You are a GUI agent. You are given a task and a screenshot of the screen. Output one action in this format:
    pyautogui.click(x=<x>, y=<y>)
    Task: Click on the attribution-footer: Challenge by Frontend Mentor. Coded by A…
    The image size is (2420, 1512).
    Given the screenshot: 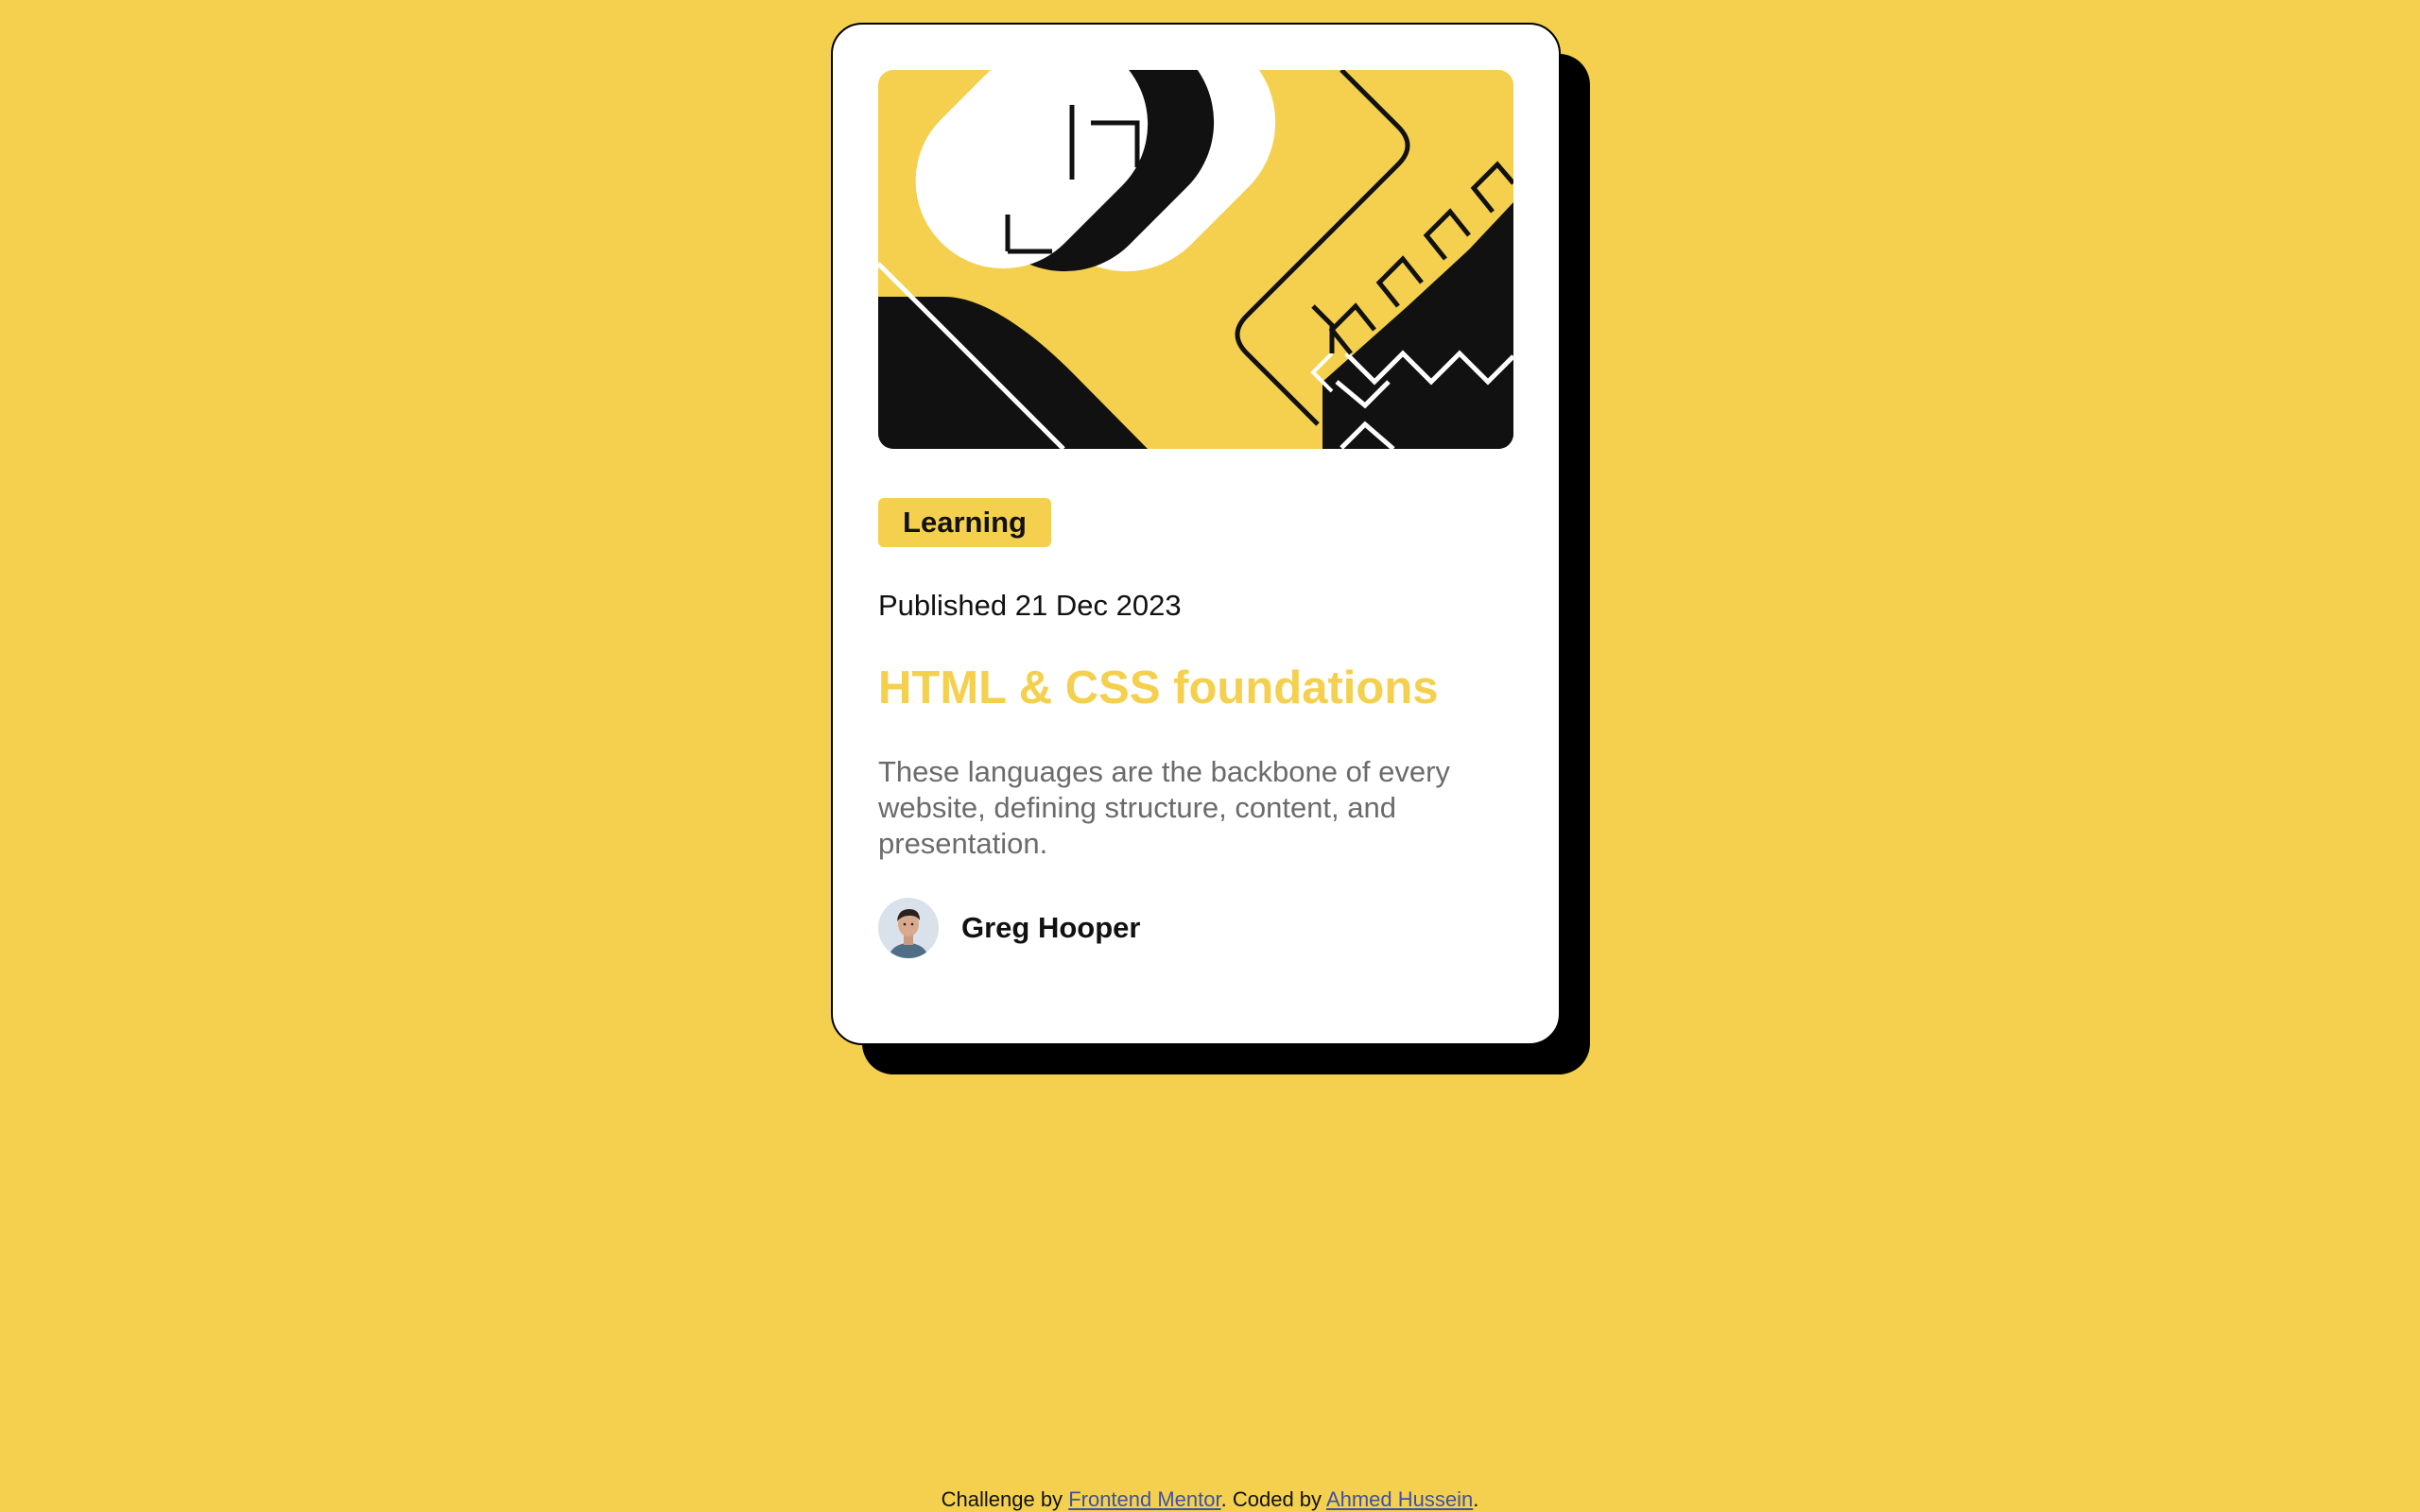 What is the action you would take?
    pyautogui.click(x=1210, y=1499)
    